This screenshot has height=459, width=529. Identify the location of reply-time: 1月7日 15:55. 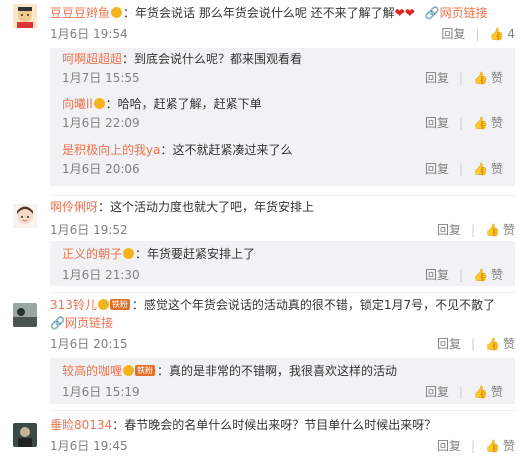
(101, 78).